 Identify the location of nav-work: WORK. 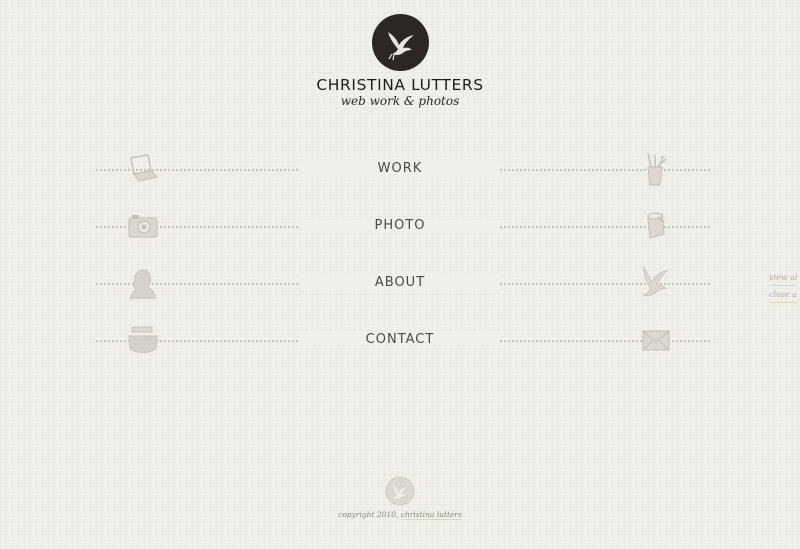
(400, 168).